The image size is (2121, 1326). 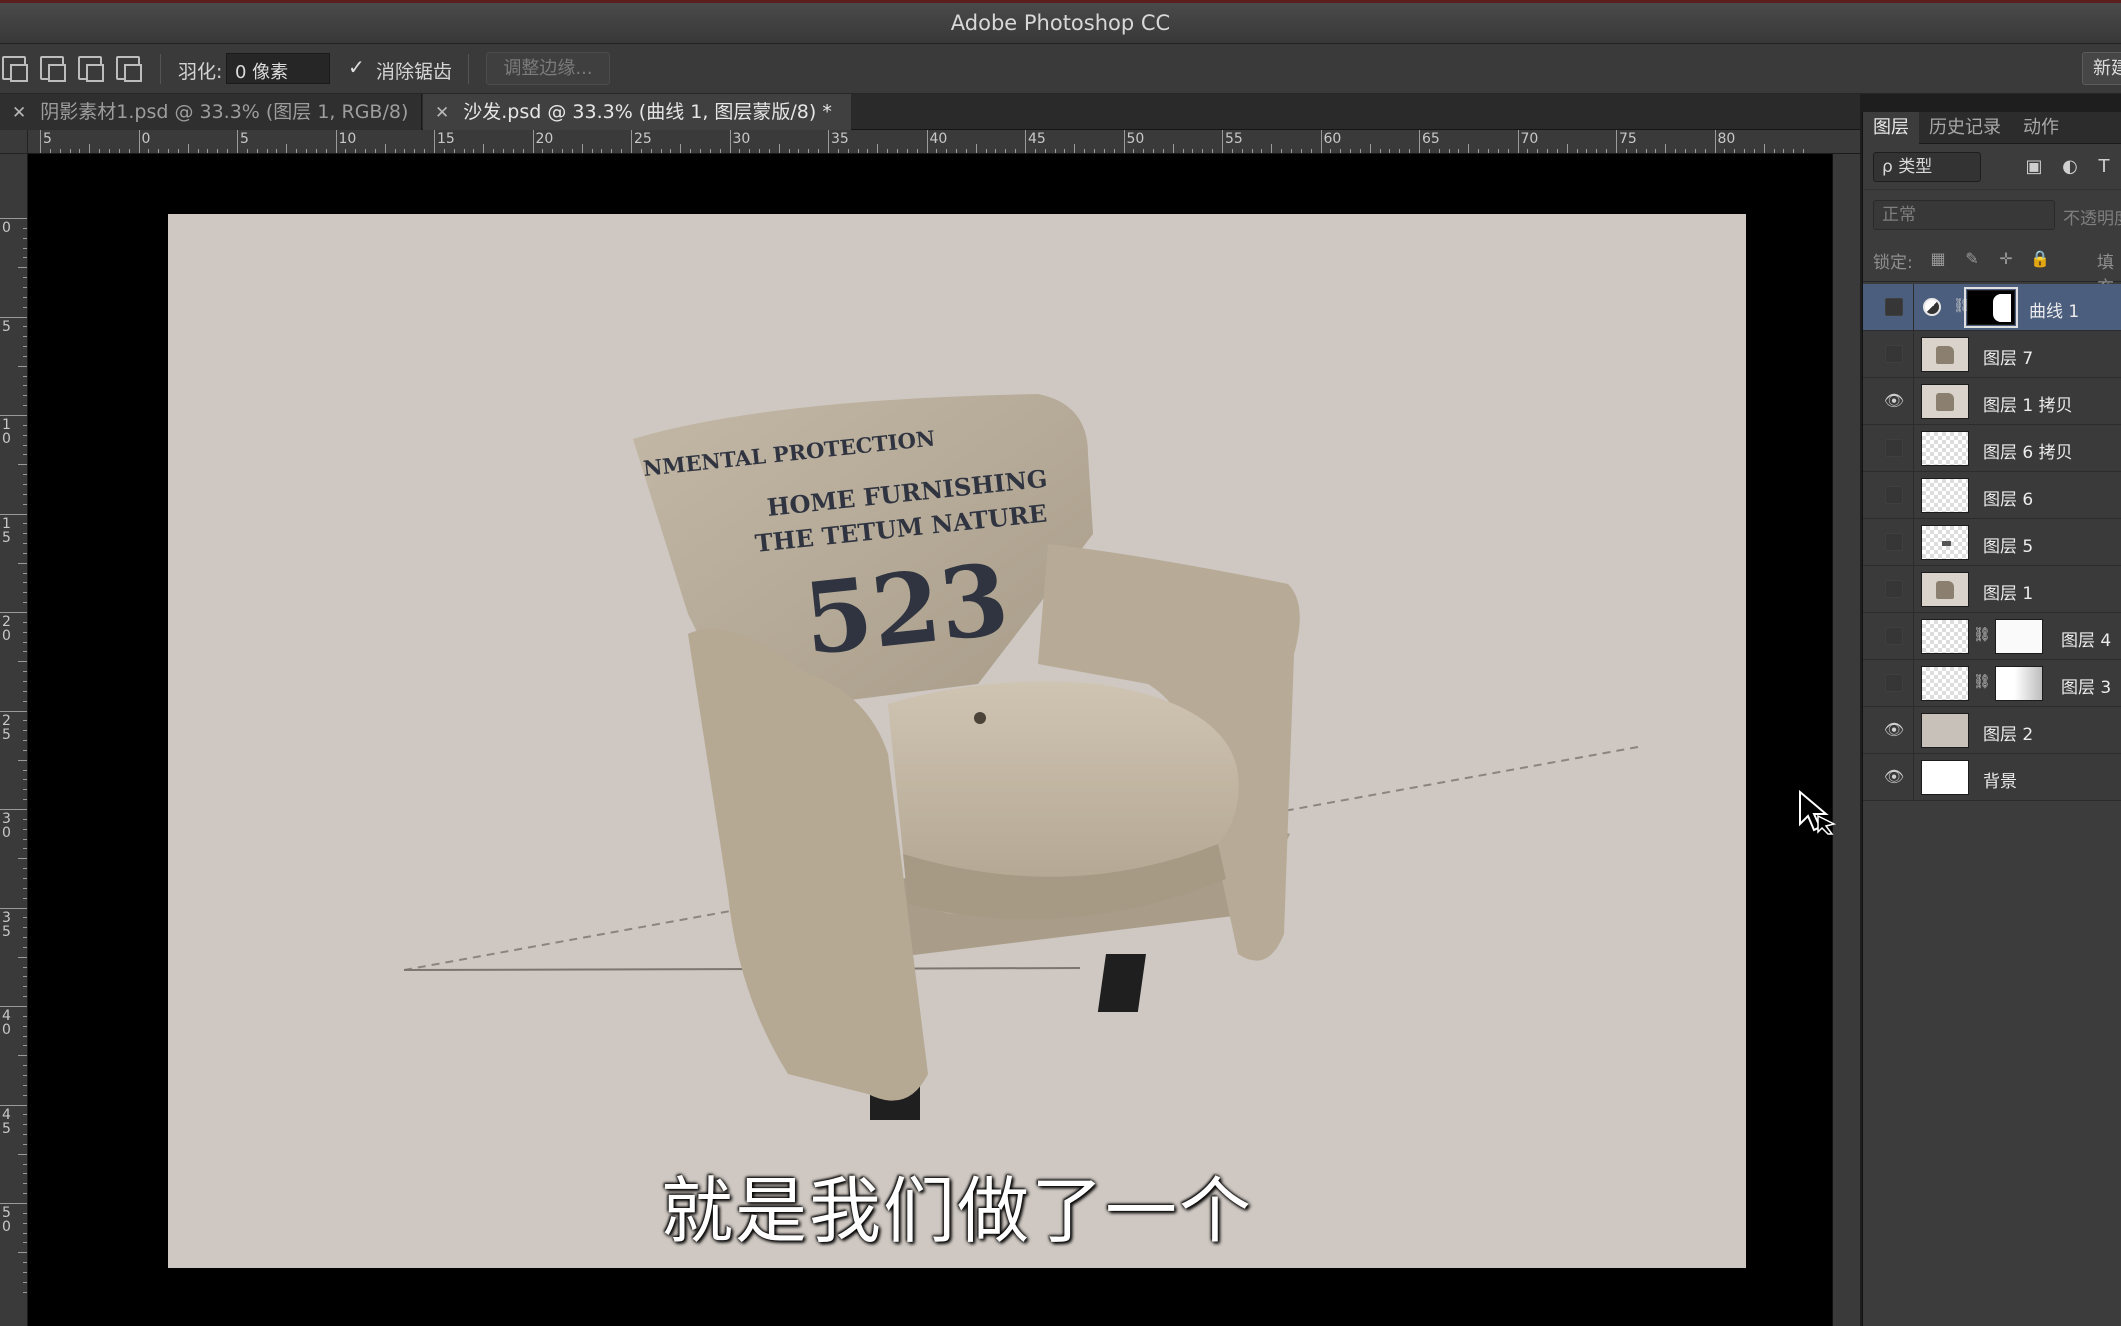 I want to click on sofa-leg, so click(x=1121, y=983).